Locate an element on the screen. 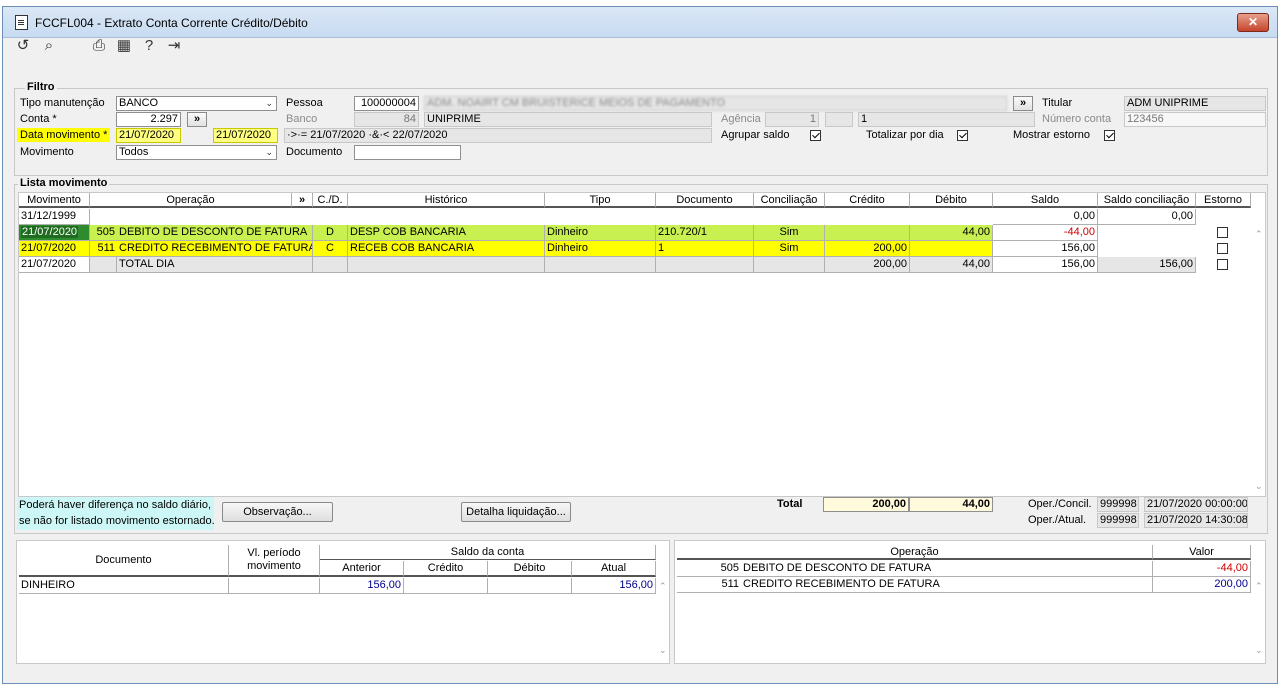  col-atual: Atual is located at coordinates (614, 569).